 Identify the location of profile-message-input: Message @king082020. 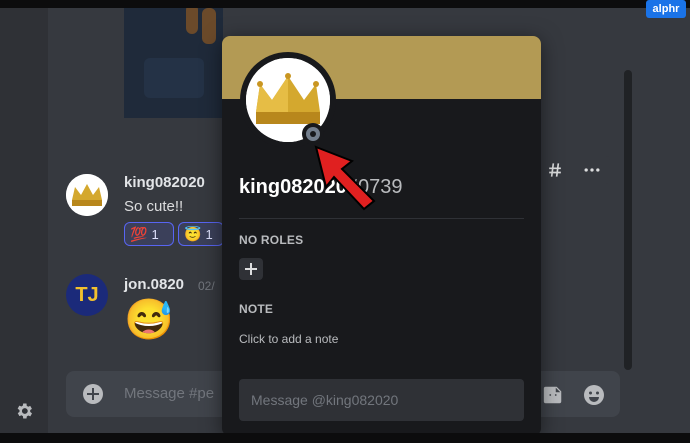
(381, 400).